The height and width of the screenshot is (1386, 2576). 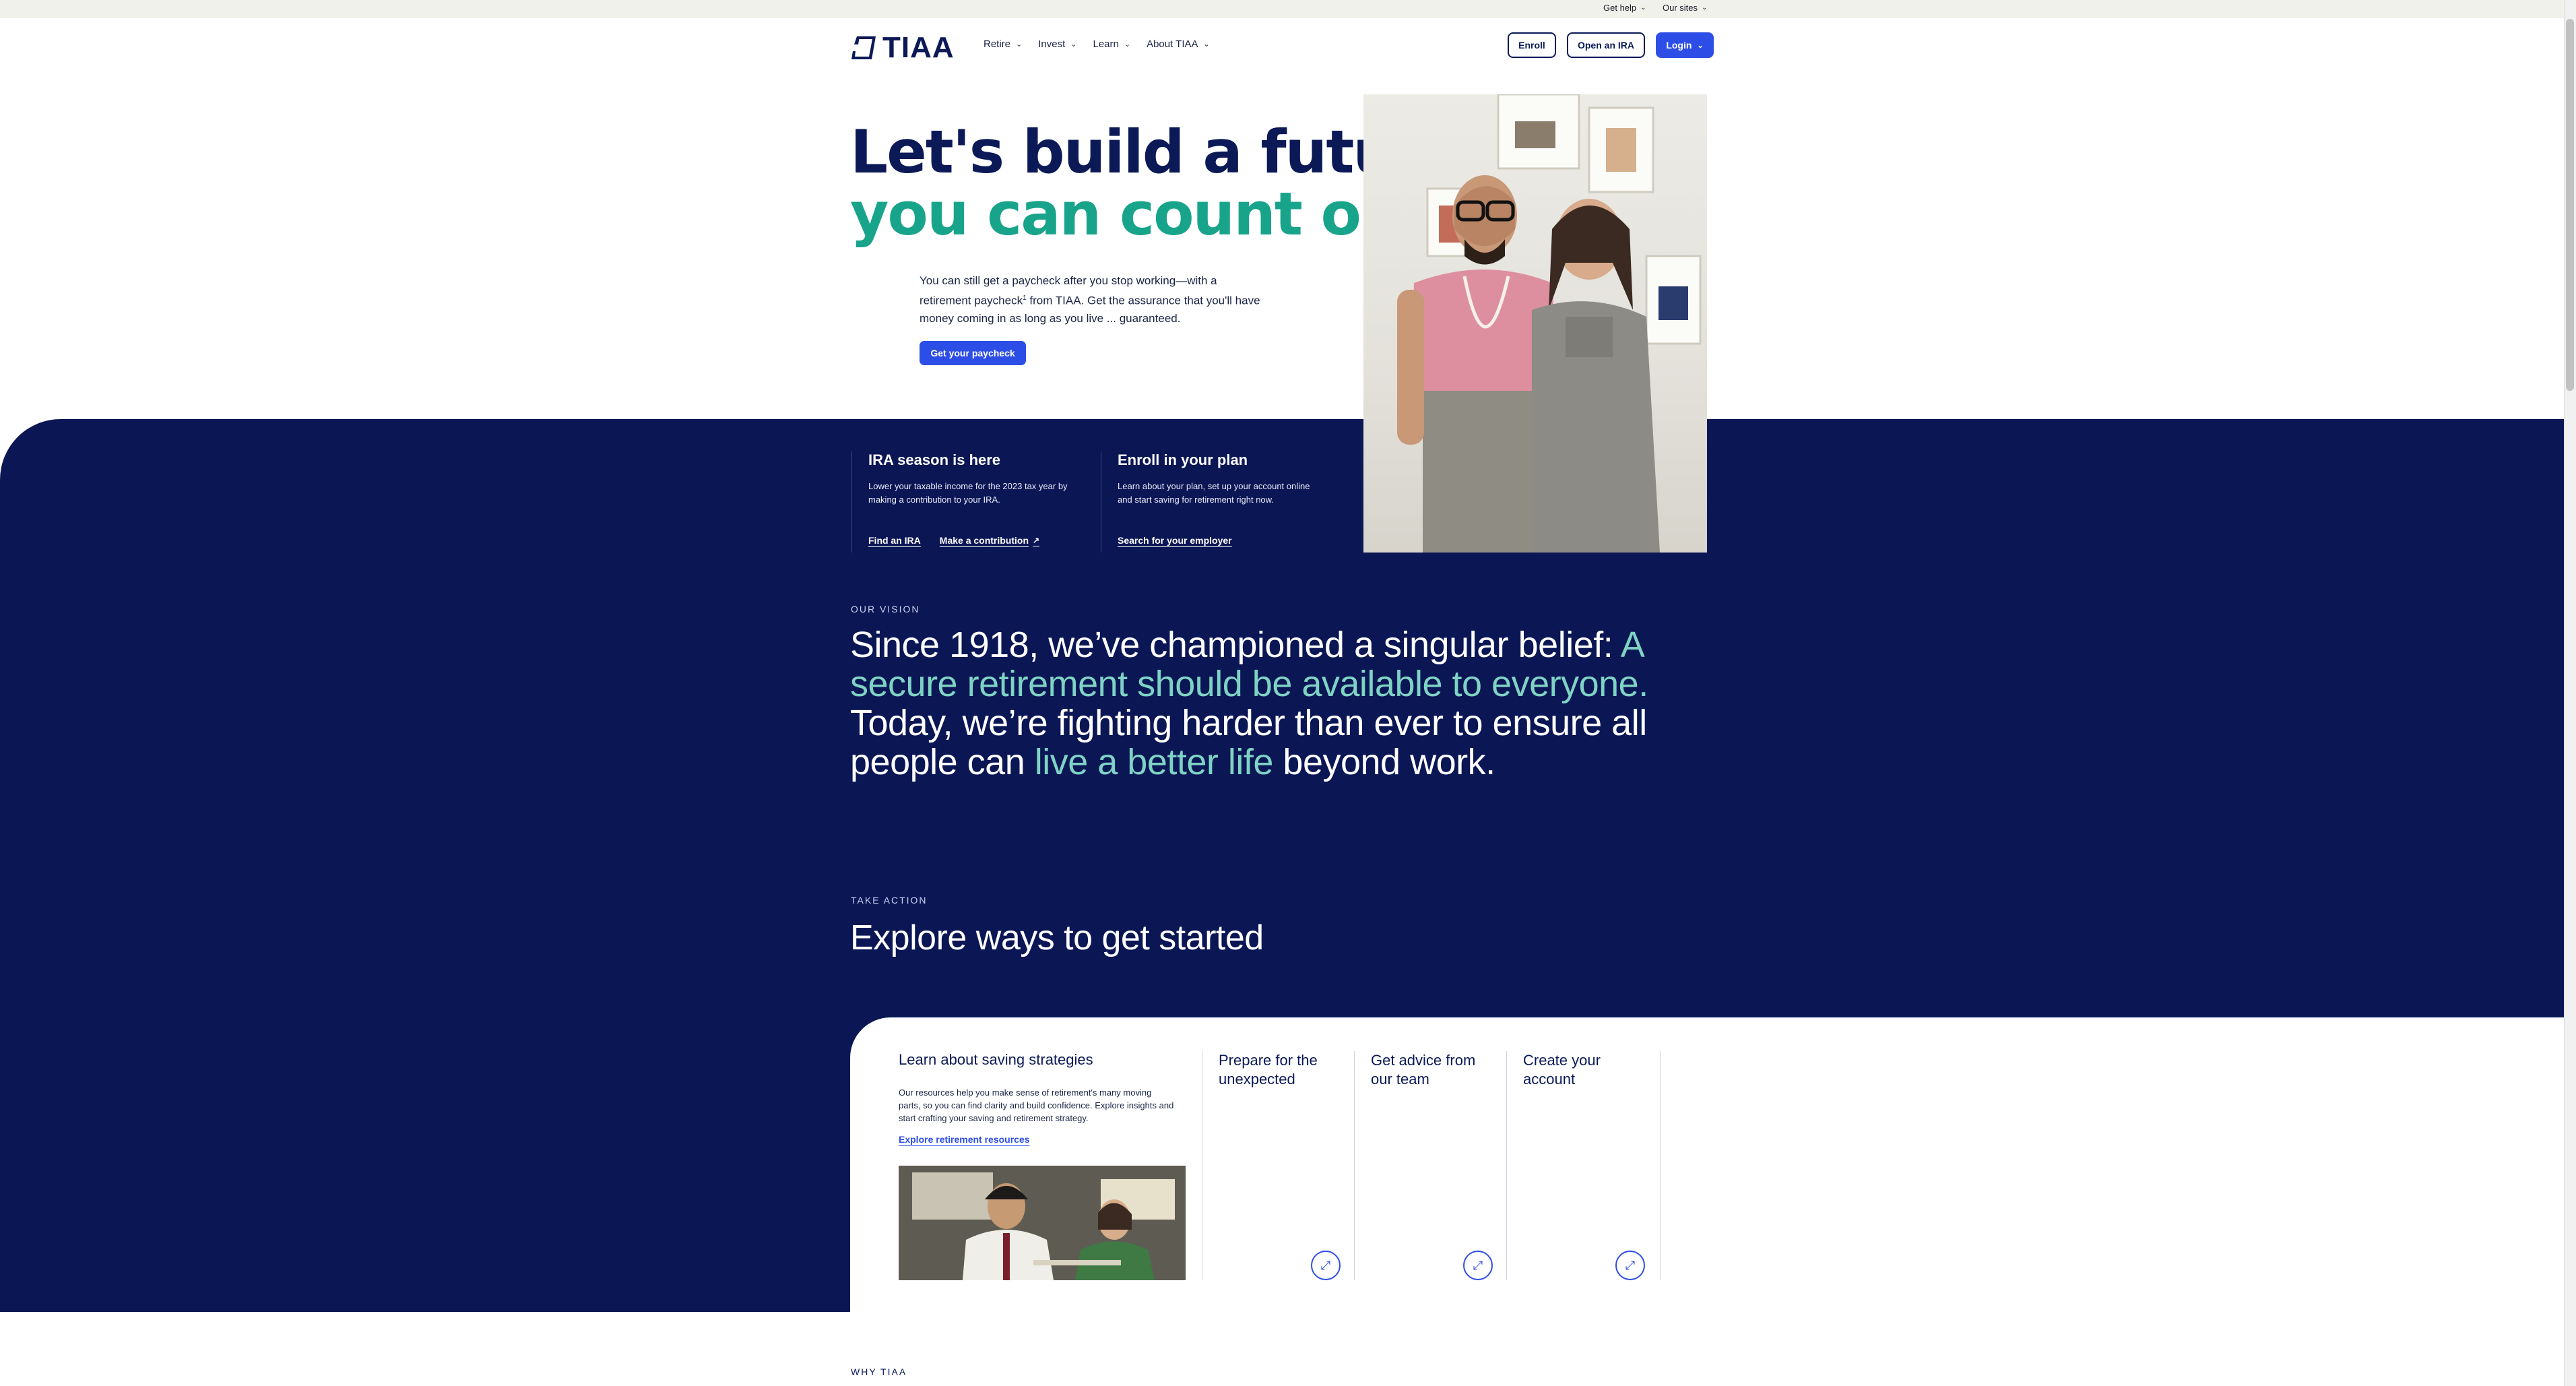 What do you see at coordinates (1606, 45) in the screenshot?
I see `open-ira-button: Open an IRA` at bounding box center [1606, 45].